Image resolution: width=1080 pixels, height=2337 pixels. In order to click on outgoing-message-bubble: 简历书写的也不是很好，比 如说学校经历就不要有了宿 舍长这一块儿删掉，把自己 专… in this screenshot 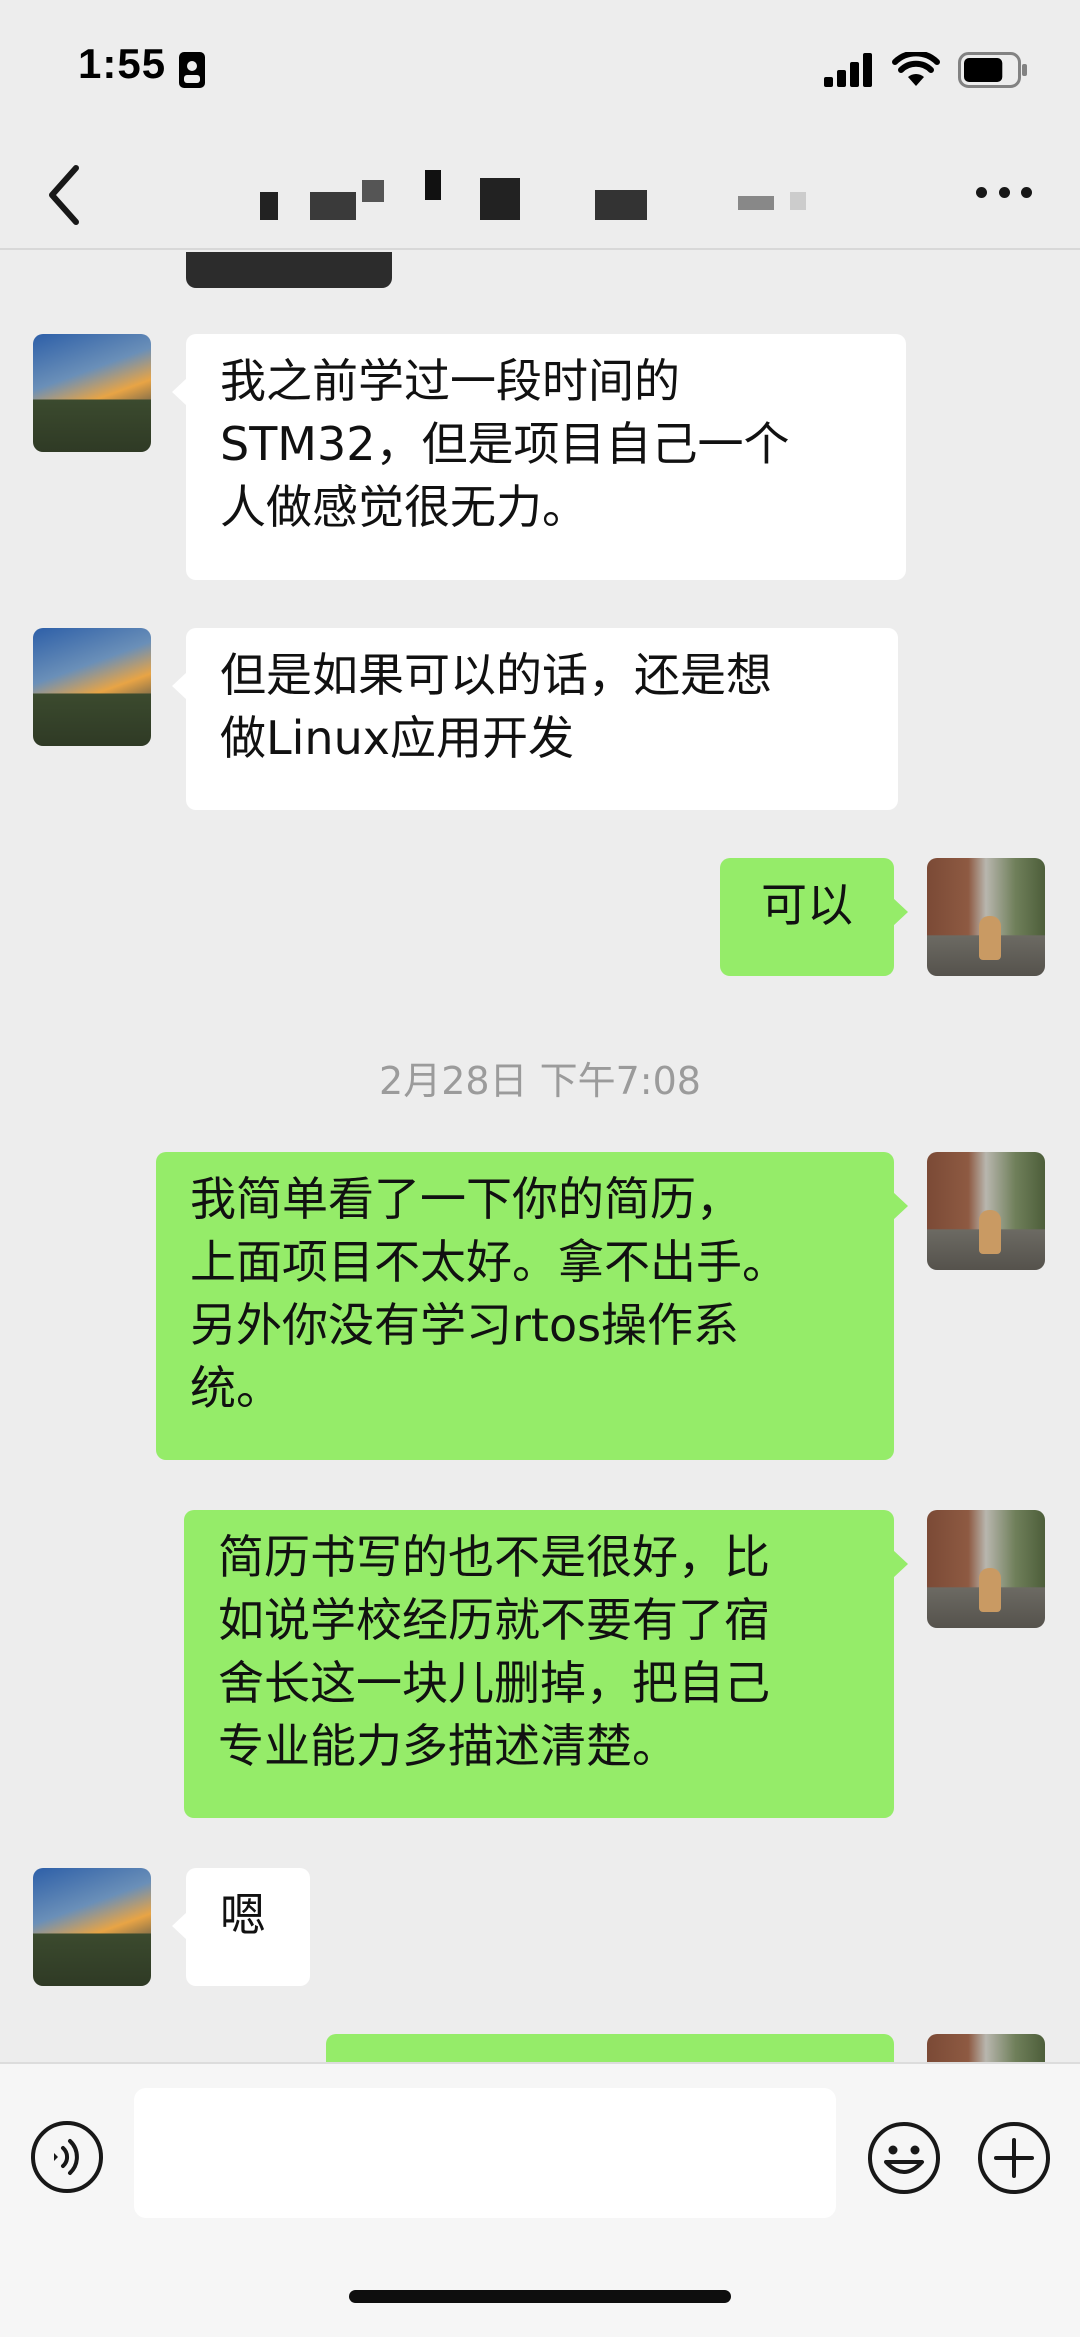, I will do `click(546, 1664)`.